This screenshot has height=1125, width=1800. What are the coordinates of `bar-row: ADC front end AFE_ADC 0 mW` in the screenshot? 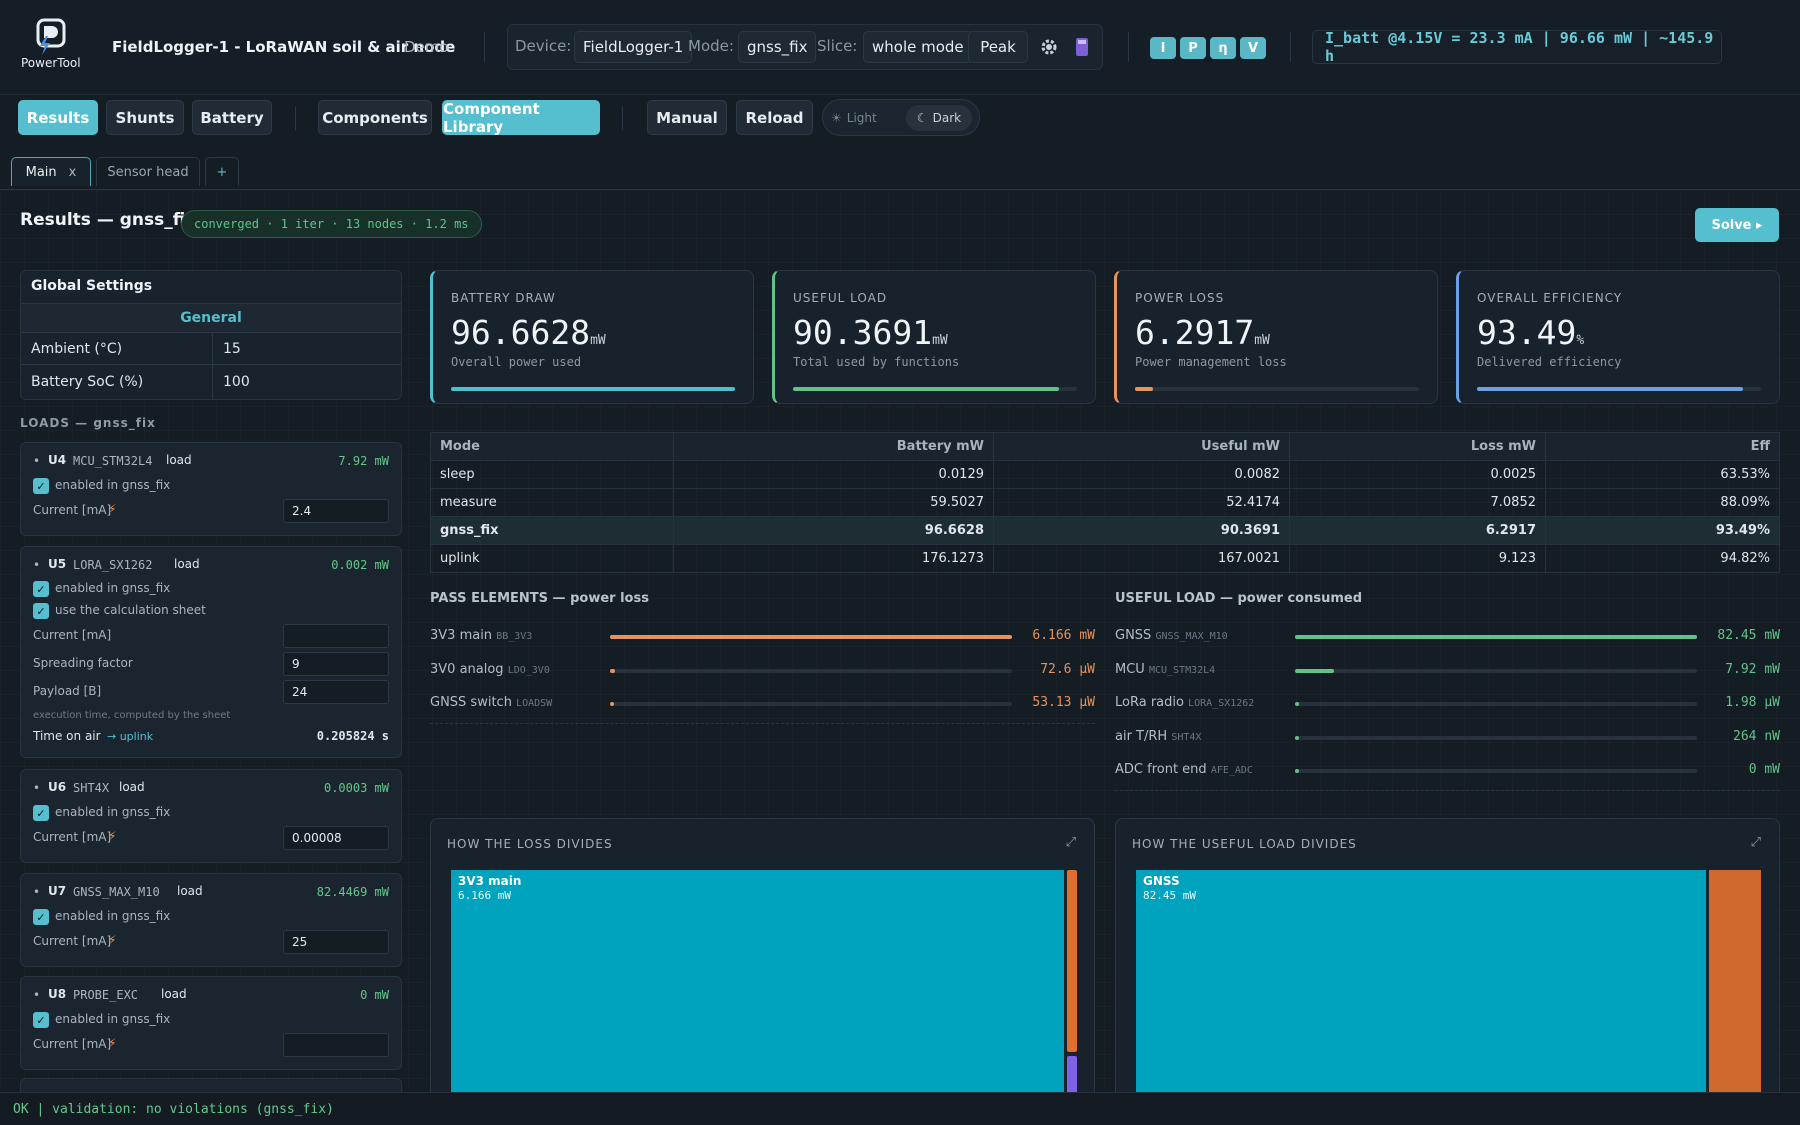 It's located at (1447, 773).